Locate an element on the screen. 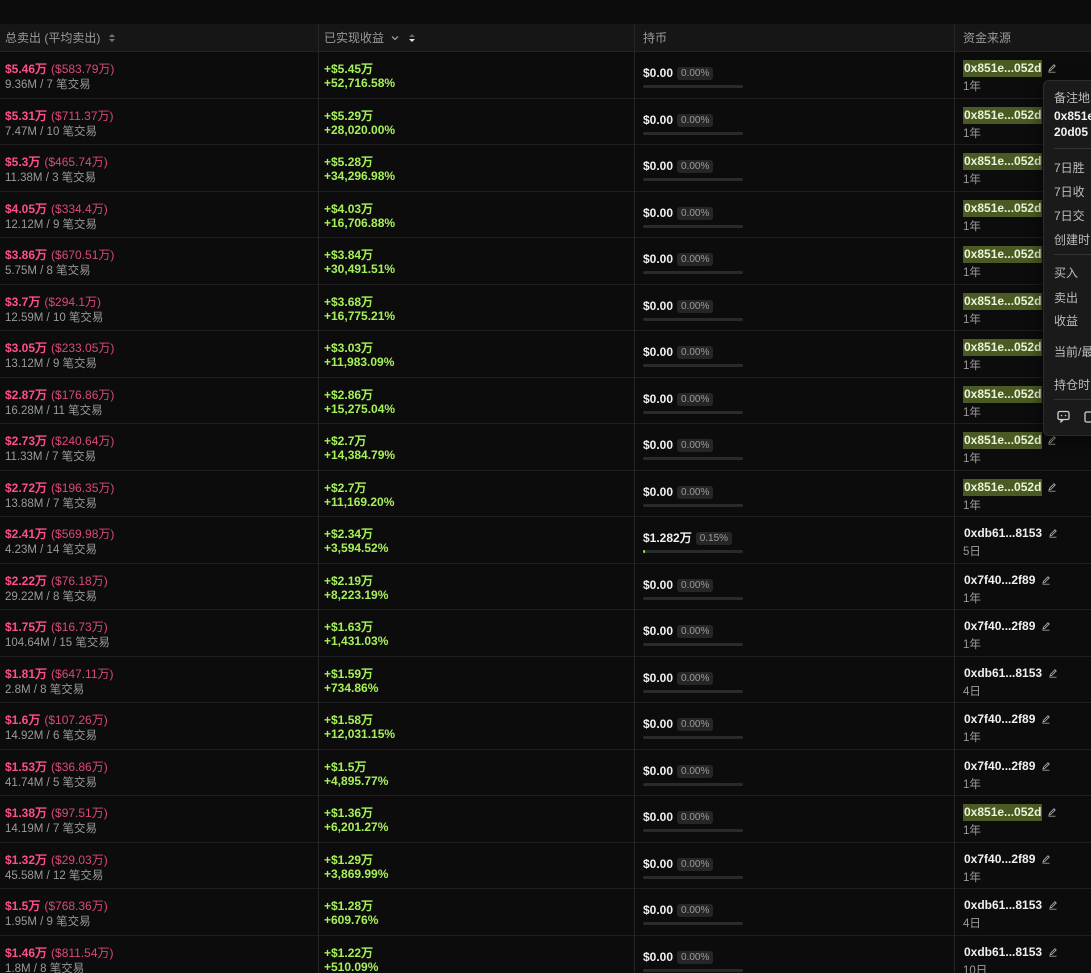 This screenshot has height=973, width=1091. holdings-line: $0.00 0.00% is located at coordinates (678, 399).